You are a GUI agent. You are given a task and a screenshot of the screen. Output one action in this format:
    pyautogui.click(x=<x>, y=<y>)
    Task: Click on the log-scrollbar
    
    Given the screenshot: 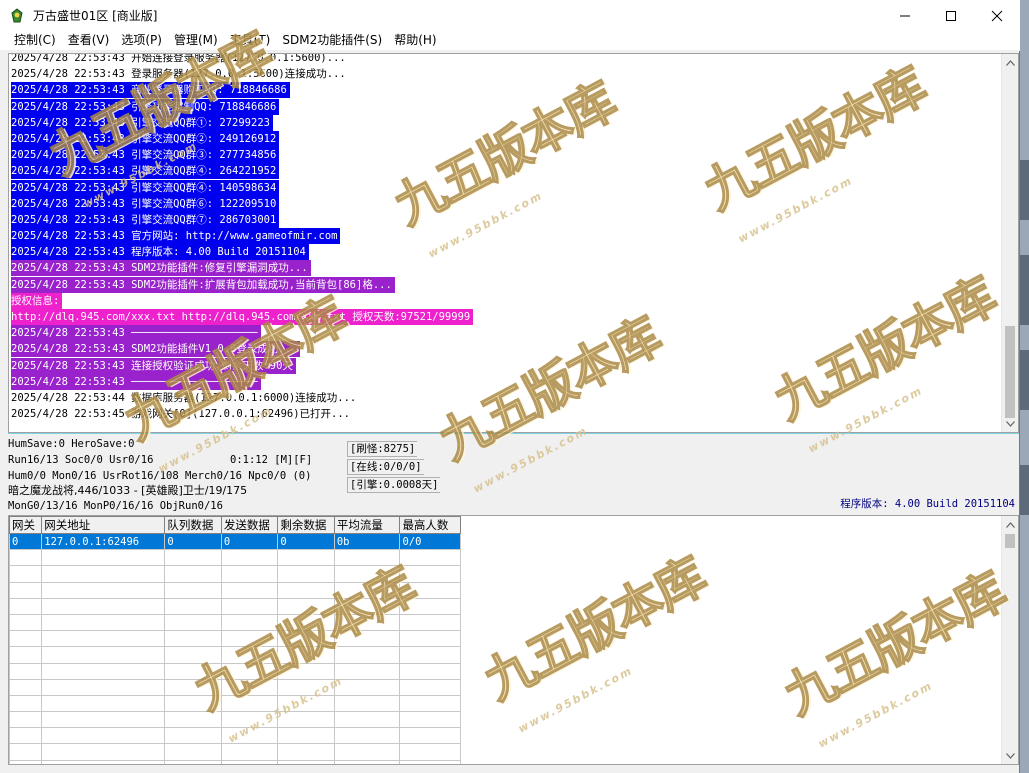 What is the action you would take?
    pyautogui.click(x=1009, y=243)
    